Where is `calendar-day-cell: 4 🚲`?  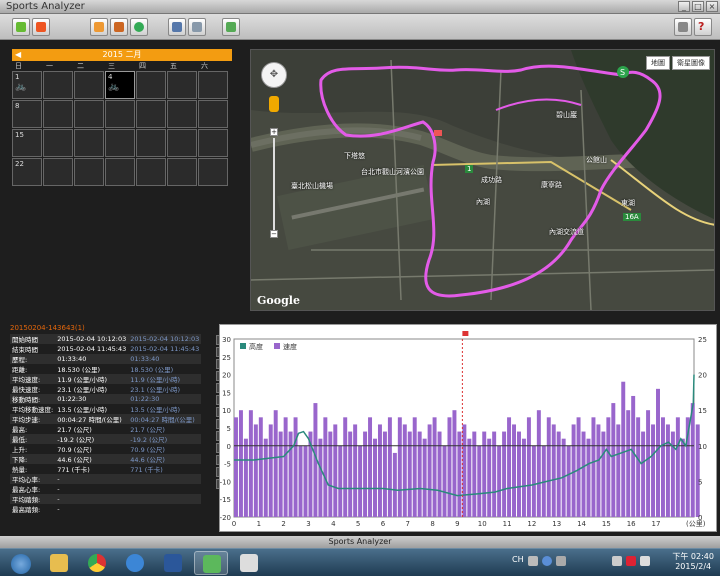 calendar-day-cell: 4 🚲 is located at coordinates (120, 85).